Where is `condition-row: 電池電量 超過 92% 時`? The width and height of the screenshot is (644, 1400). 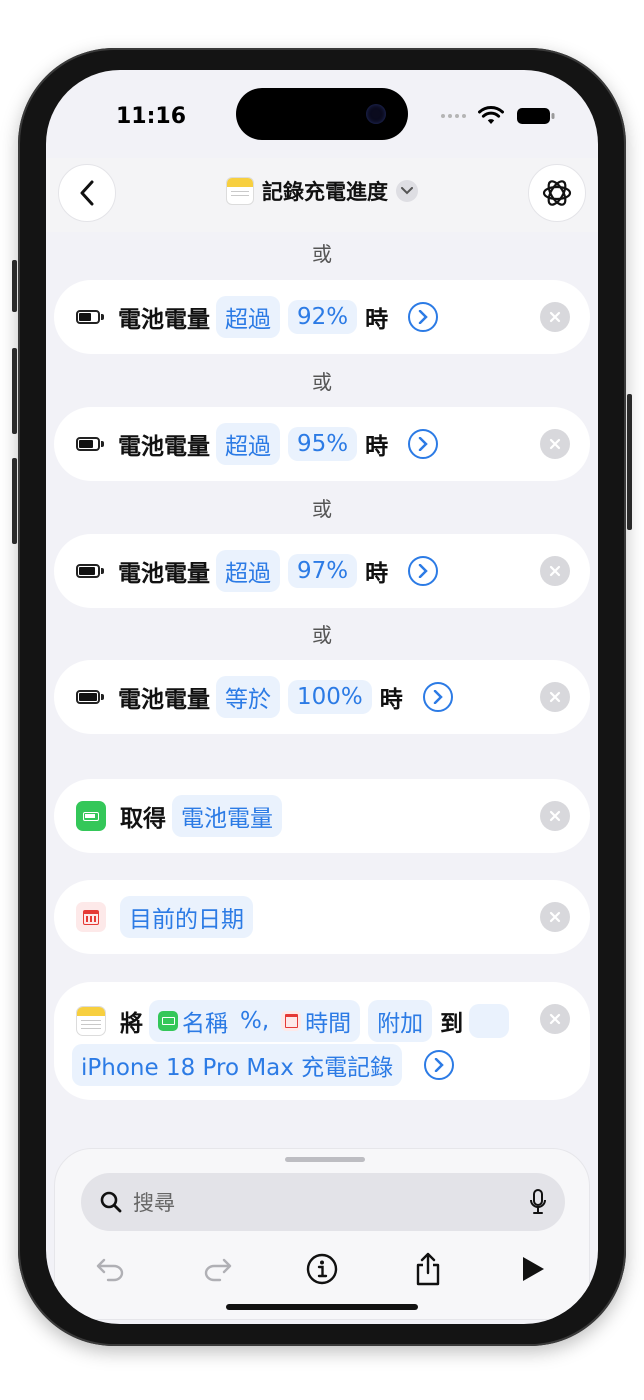 condition-row: 電池電量 超過 92% 時 is located at coordinates (322, 317).